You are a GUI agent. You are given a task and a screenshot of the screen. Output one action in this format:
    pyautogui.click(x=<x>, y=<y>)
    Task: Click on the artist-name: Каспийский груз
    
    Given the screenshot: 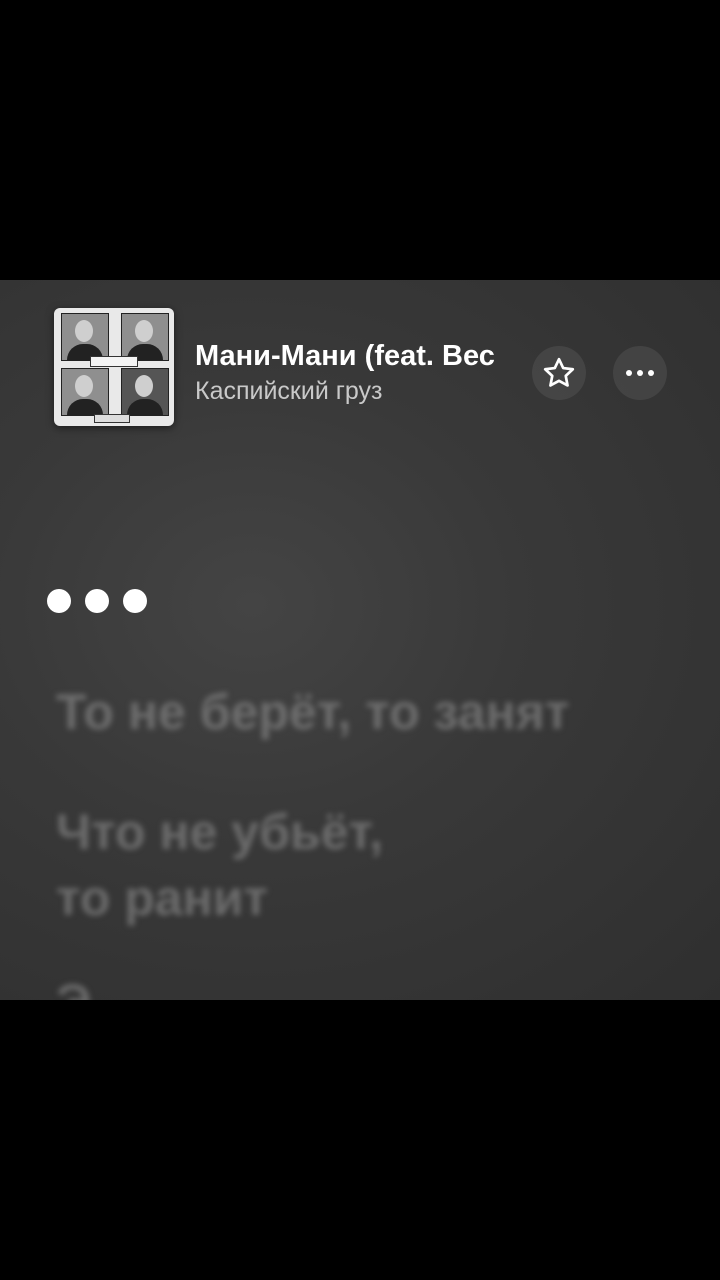 What is the action you would take?
    pyautogui.click(x=288, y=391)
    